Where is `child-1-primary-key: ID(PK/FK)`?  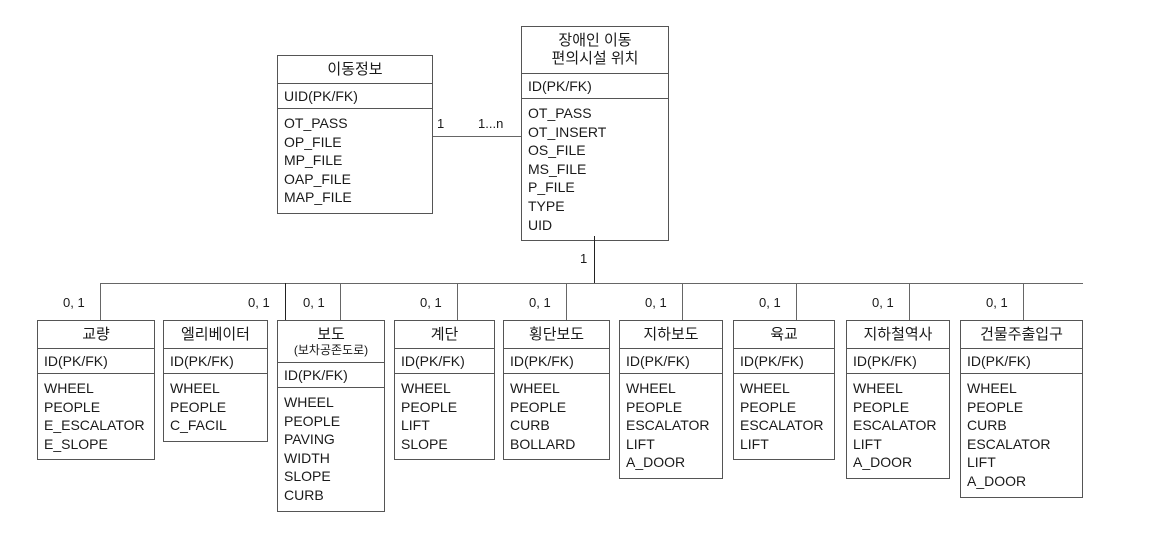 child-1-primary-key: ID(PK/FK) is located at coordinates (215, 361).